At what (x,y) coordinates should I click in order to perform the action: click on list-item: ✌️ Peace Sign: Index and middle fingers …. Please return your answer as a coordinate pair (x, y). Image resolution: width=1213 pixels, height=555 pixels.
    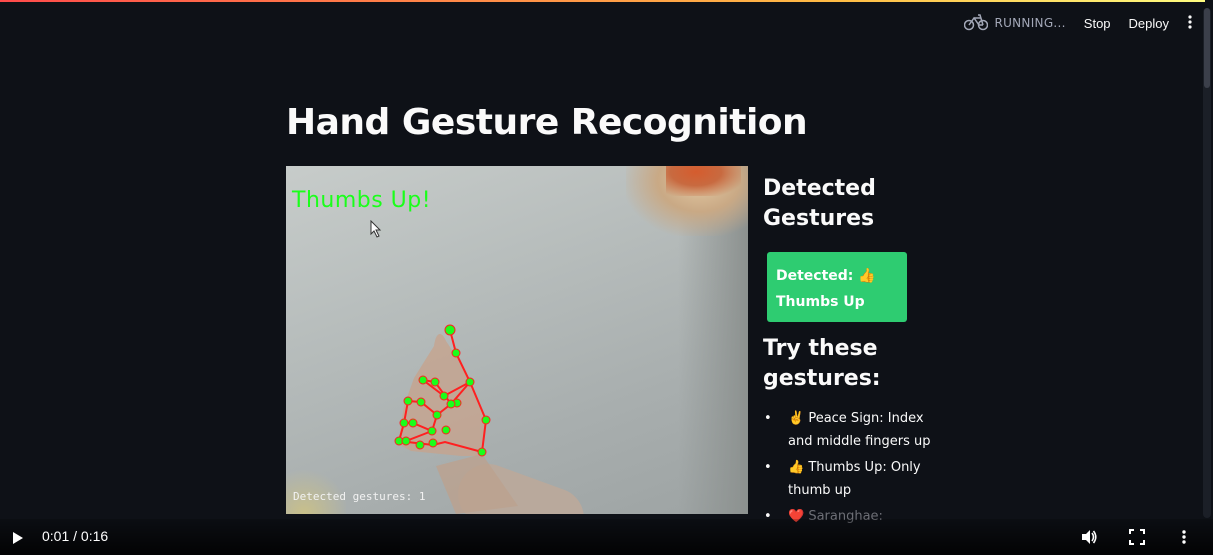
    Looking at the image, I should click on (856, 430).